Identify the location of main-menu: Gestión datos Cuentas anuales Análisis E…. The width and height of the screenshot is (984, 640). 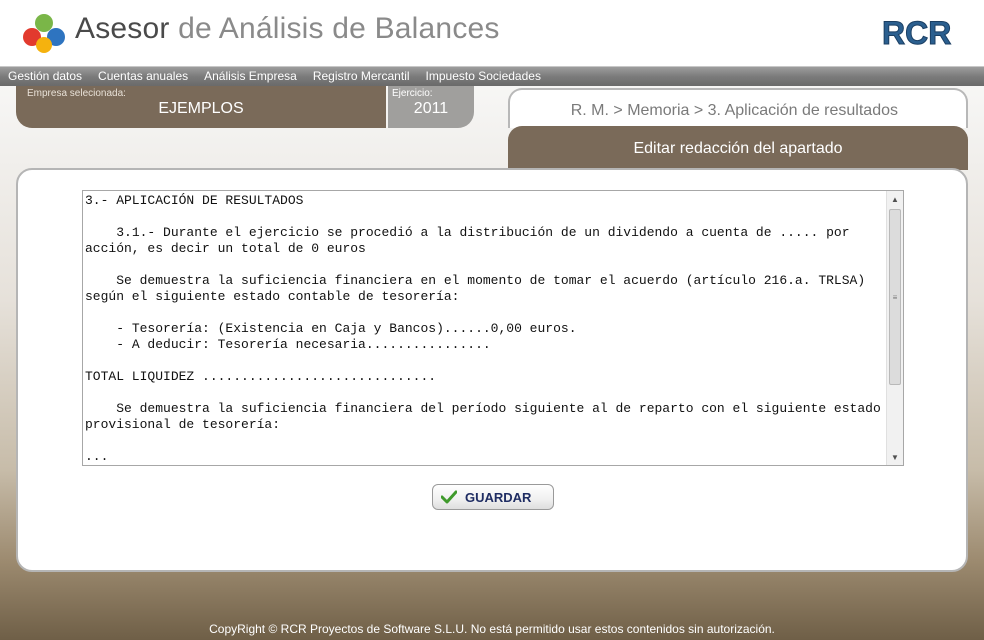
(492, 76).